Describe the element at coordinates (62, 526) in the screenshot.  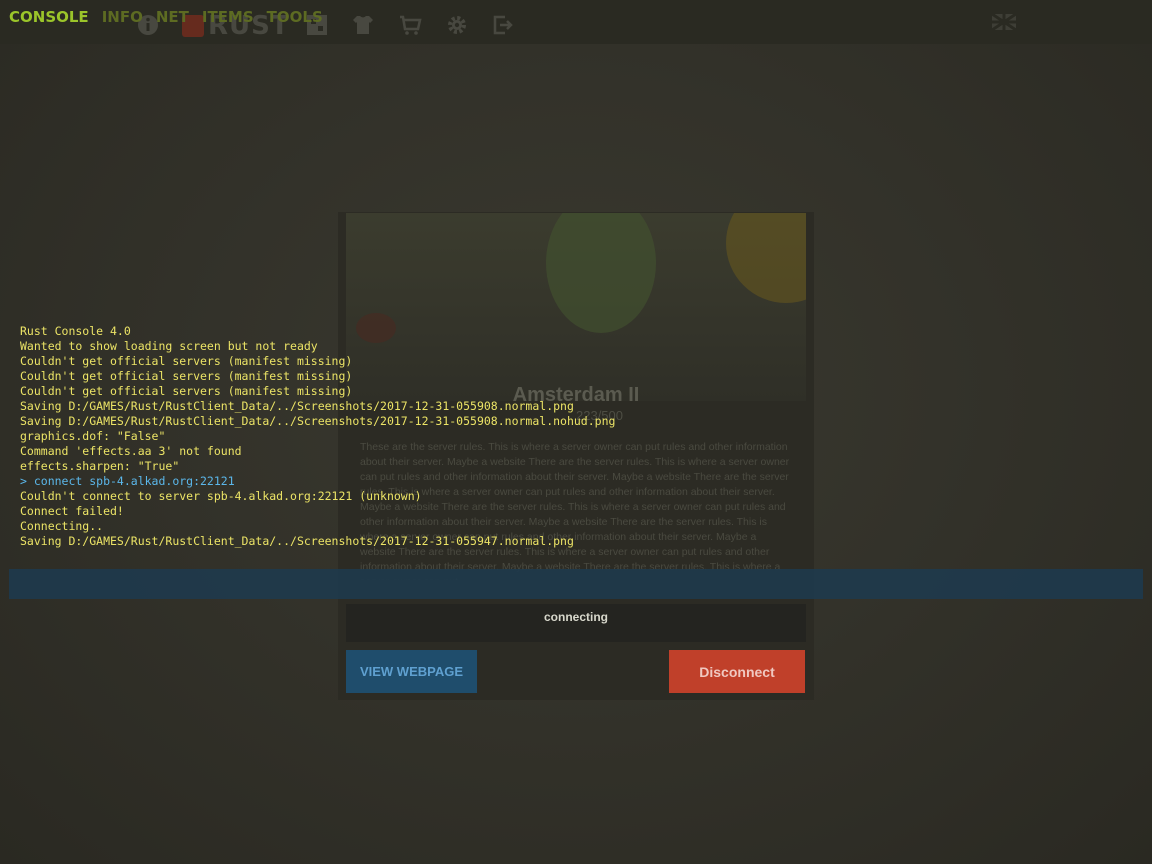
I see `console-log-line: Connecting..` at that location.